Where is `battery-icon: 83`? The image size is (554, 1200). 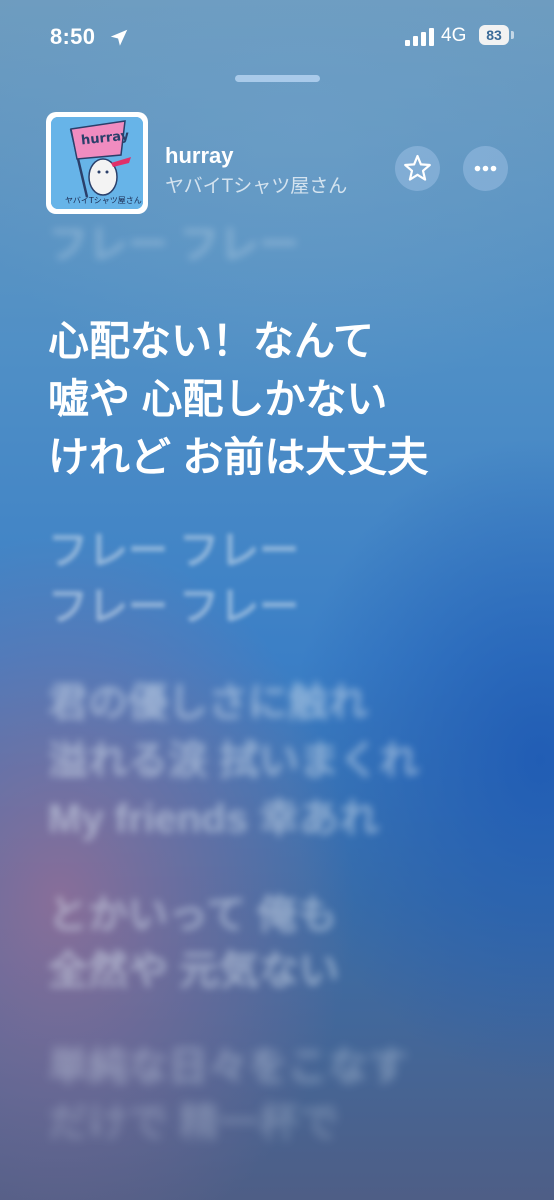
battery-icon: 83 is located at coordinates (494, 35).